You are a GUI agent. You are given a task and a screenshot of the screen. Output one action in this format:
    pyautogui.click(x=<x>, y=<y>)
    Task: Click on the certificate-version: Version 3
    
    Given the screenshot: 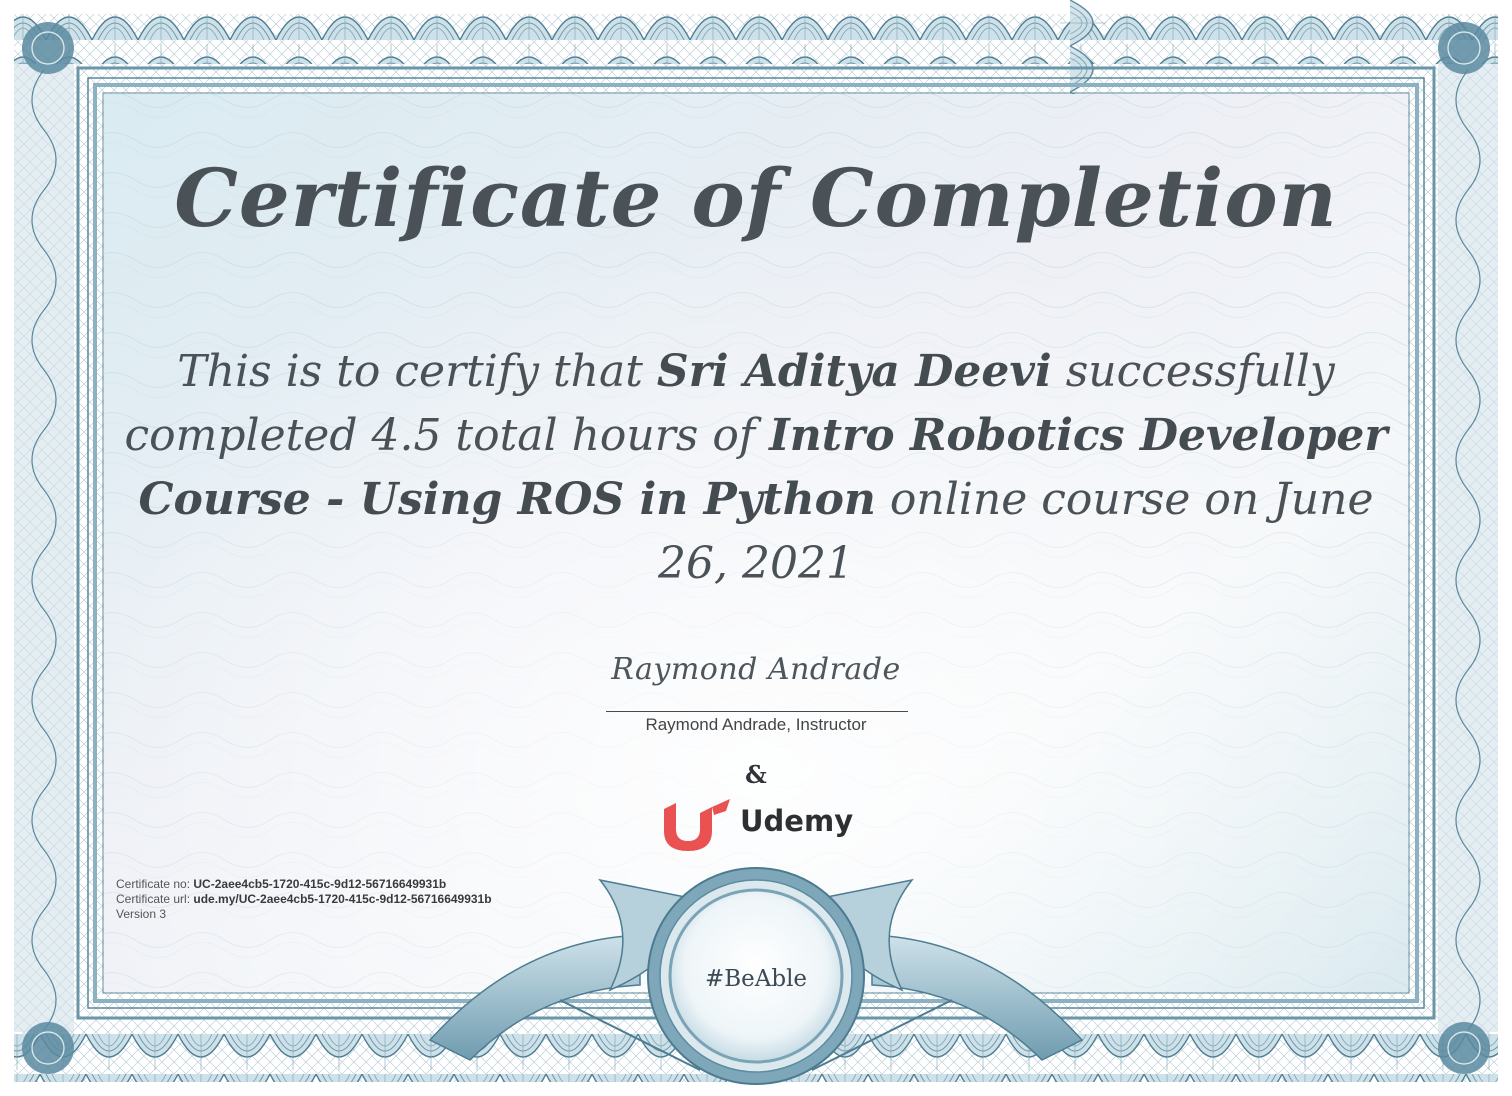 What is the action you would take?
    pyautogui.click(x=141, y=914)
    